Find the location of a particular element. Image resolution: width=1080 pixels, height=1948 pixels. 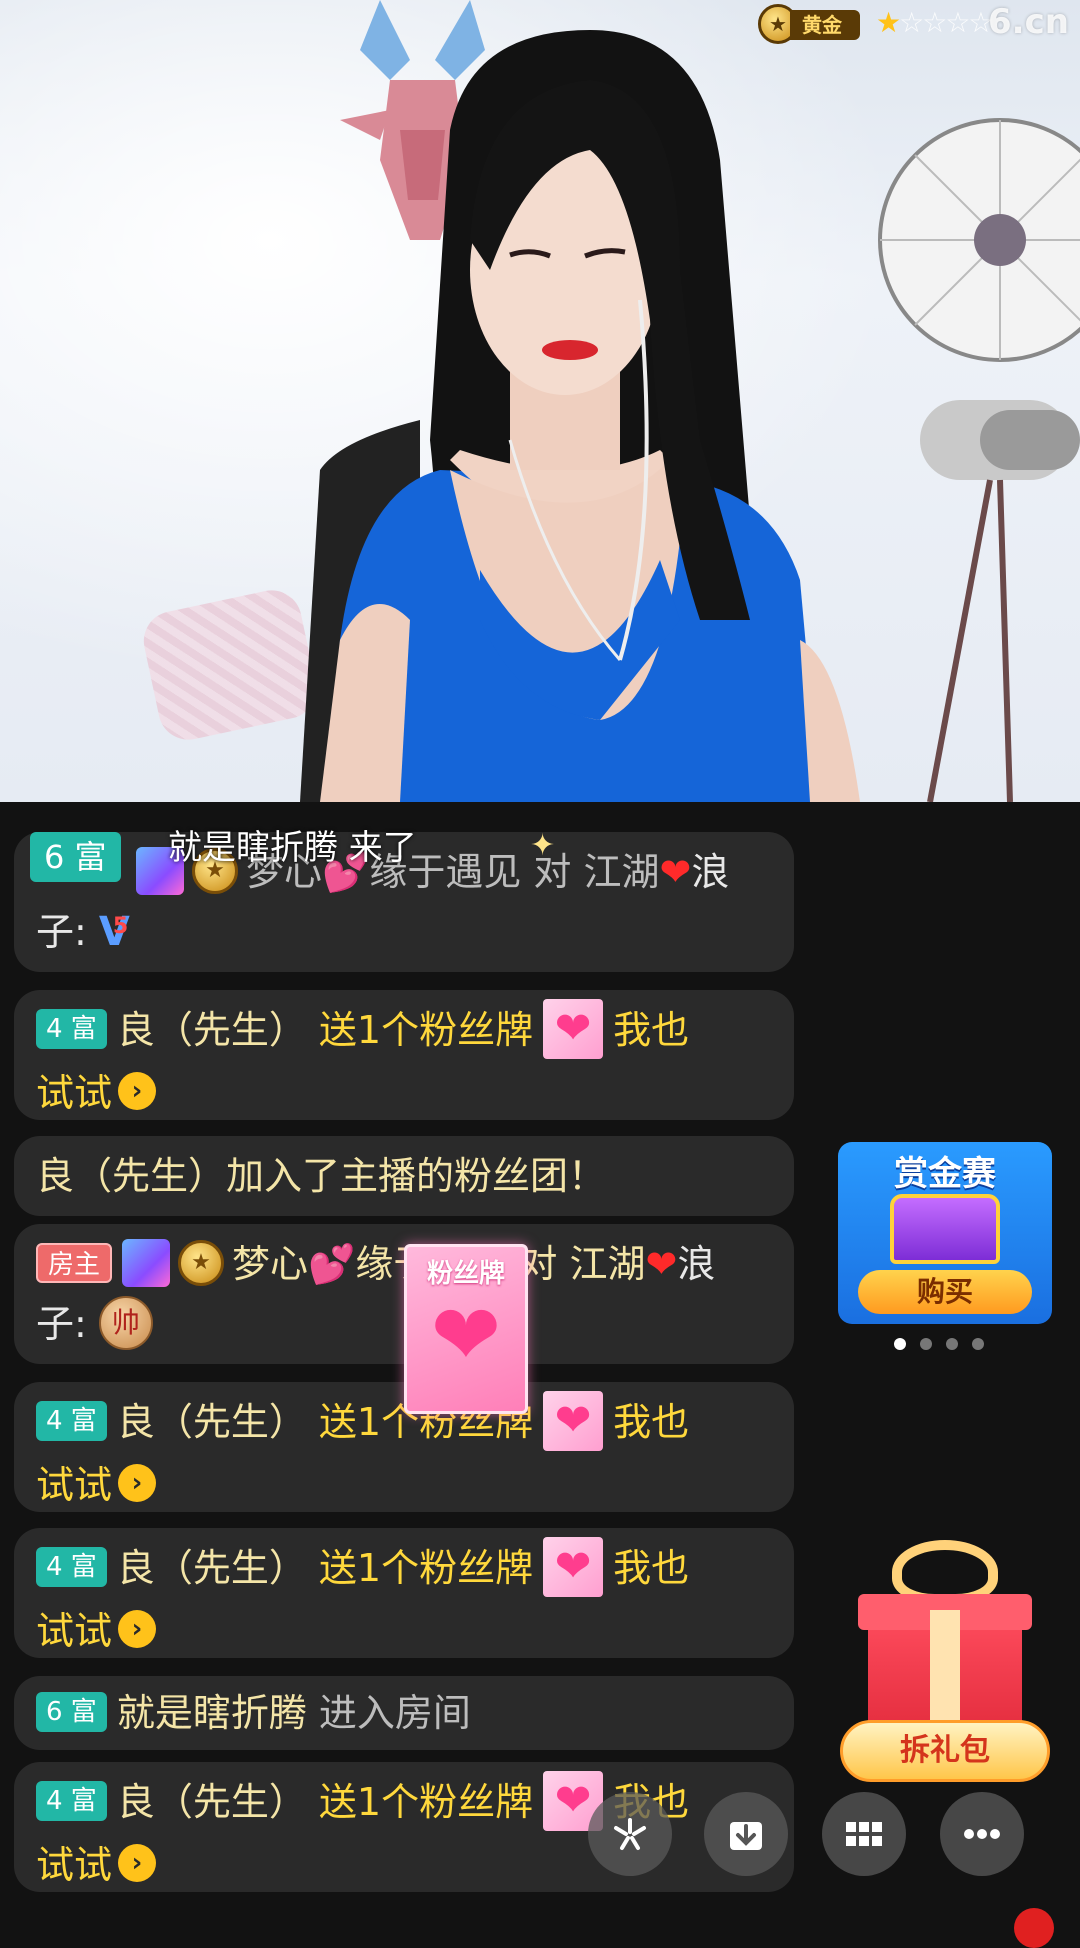

fan-badge-gift-animation: 粉丝牌 ❤ is located at coordinates (466, 1329).